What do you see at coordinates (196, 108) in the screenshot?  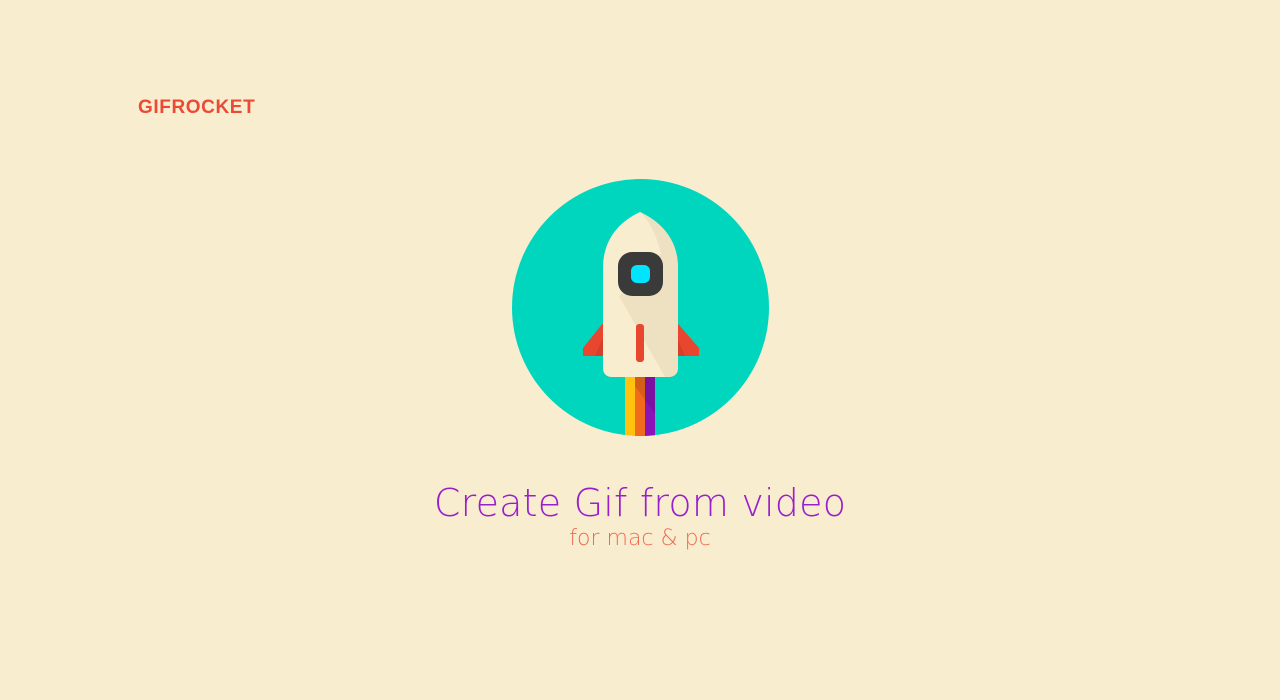 I see `brand-logo-link: GIFROCKET` at bounding box center [196, 108].